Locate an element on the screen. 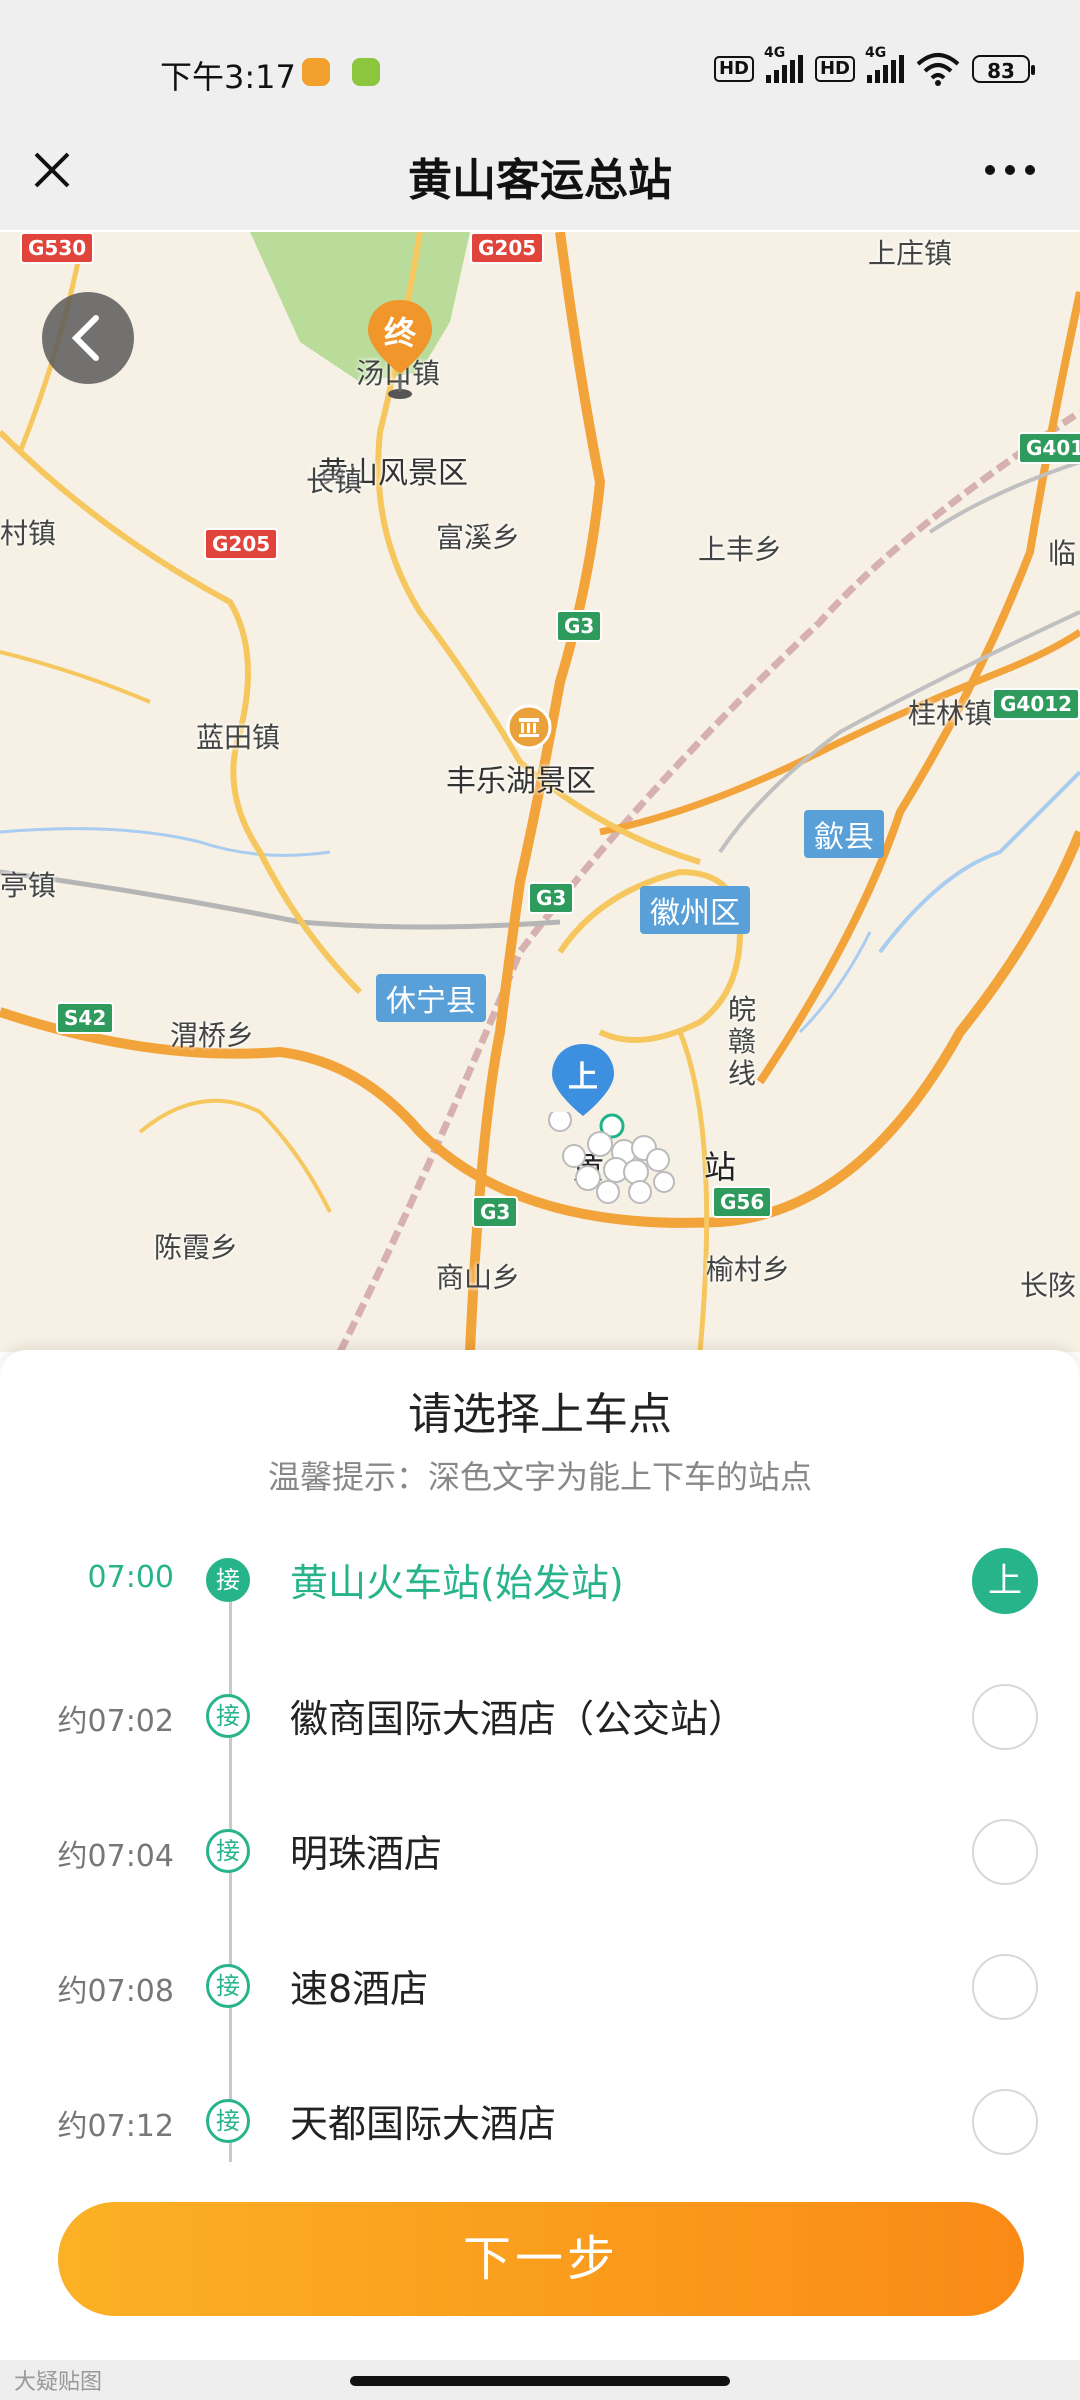 This screenshot has width=1080, height=2400. stop-row: 07:00 接 黄山火车站(始发站) 上 is located at coordinates (540, 1584).